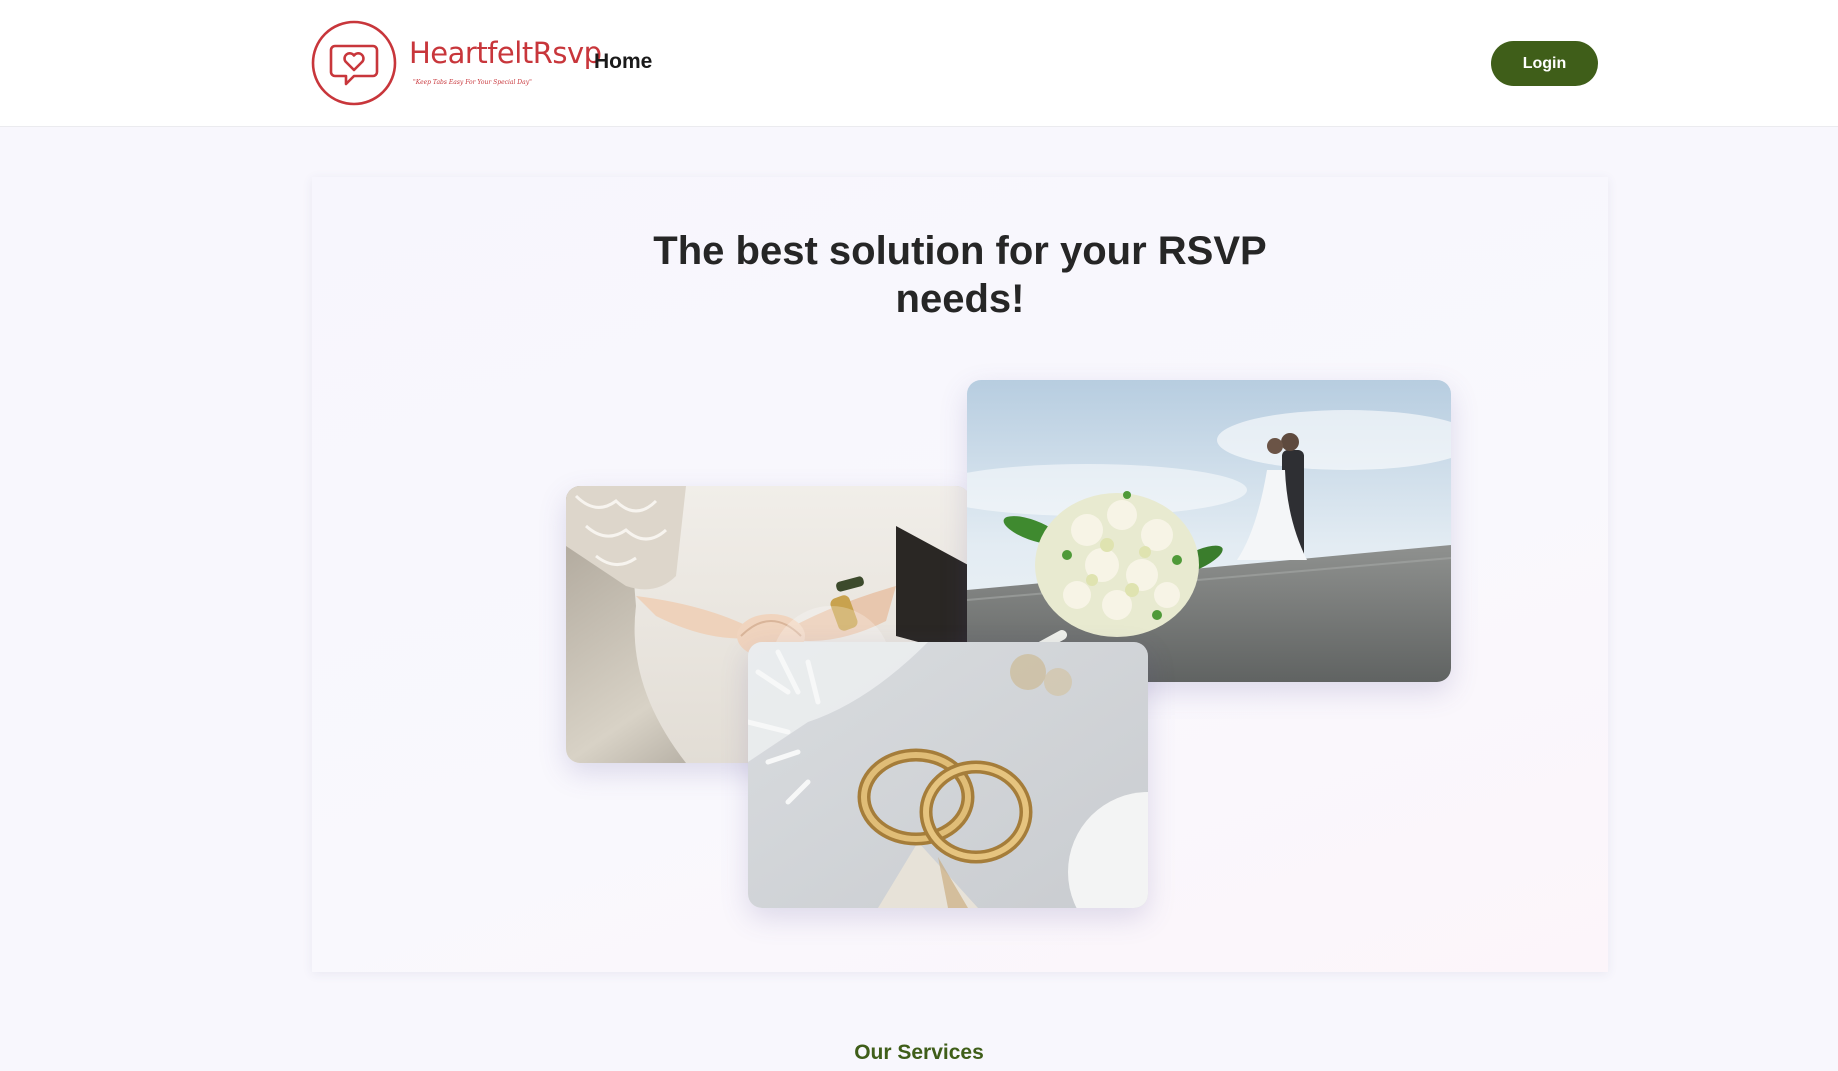 The height and width of the screenshot is (1071, 1838). Describe the element at coordinates (623, 62) in the screenshot. I see `nav-home-link: Home` at that location.